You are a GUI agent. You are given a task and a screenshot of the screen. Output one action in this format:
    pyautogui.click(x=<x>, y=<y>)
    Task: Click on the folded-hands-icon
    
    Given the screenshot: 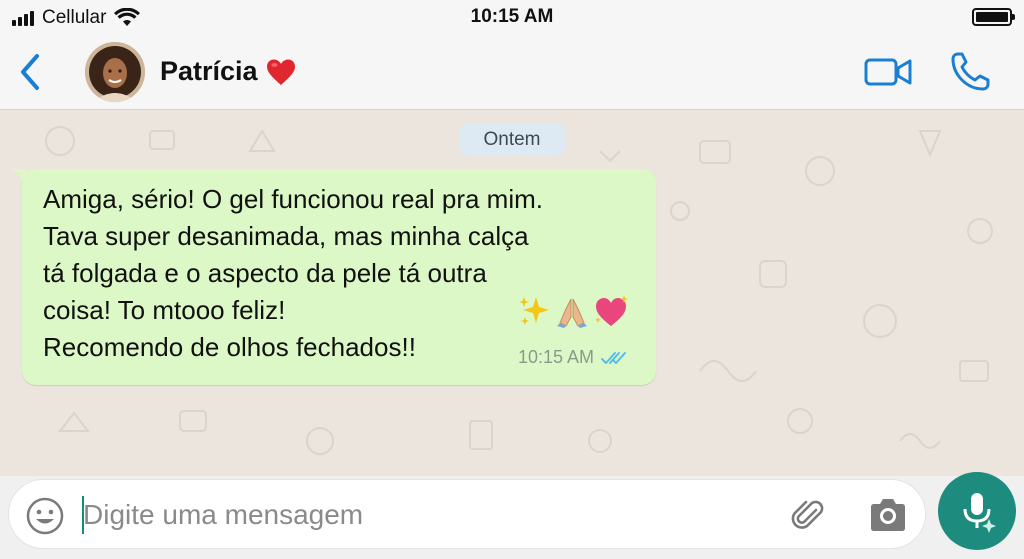 What is the action you would take?
    pyautogui.click(x=572, y=313)
    